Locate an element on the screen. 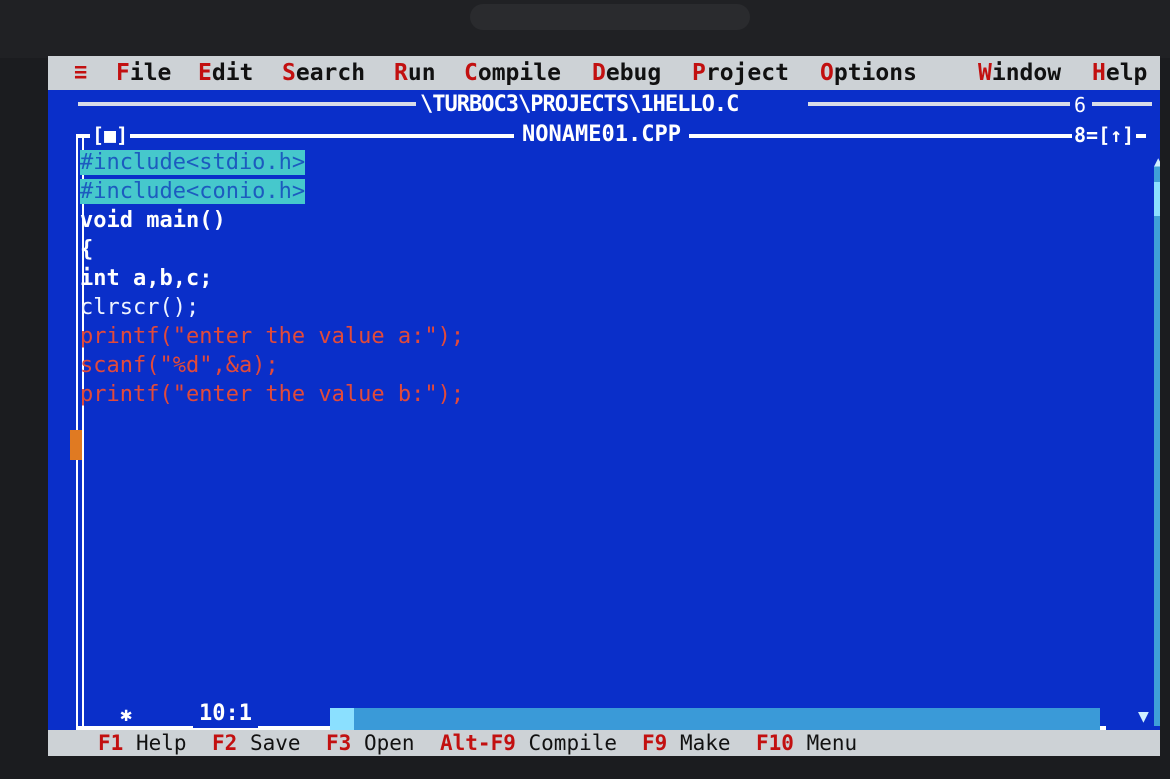 The image size is (1170, 779). back-window-frame-right is located at coordinates (939, 104).